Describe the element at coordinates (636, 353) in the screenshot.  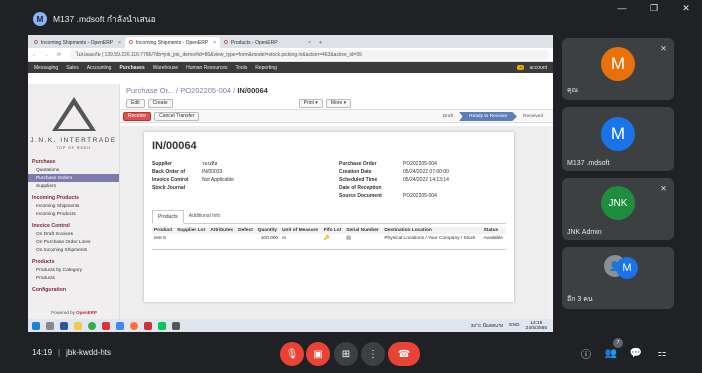
I see `chat-icon: 💬` at that location.